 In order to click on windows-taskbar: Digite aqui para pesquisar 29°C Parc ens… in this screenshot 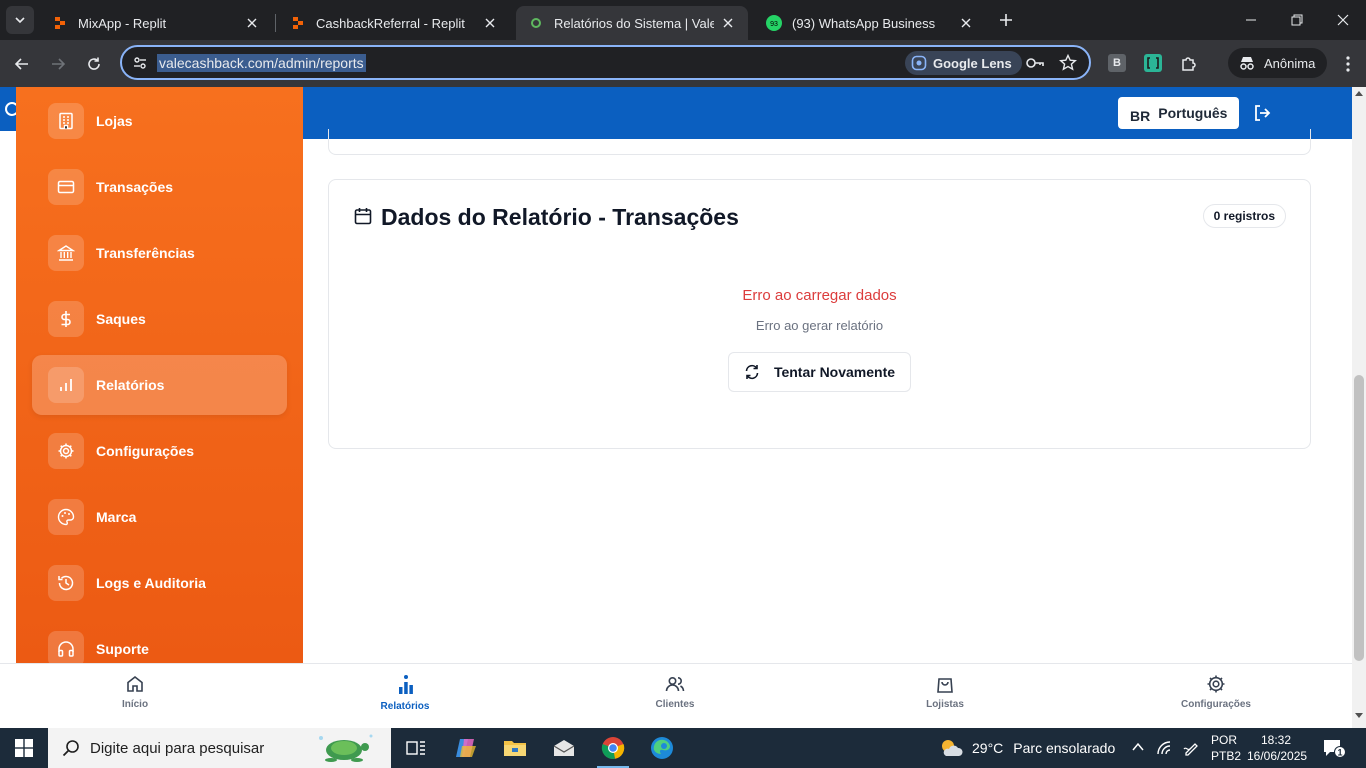, I will do `click(683, 748)`.